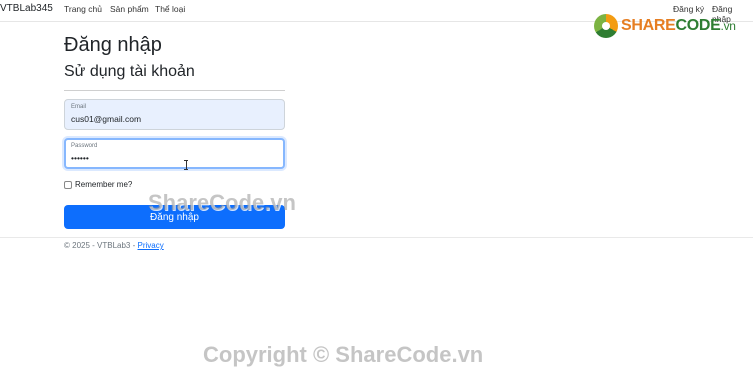 The height and width of the screenshot is (375, 753). I want to click on sharecode-logo-icon, so click(606, 26).